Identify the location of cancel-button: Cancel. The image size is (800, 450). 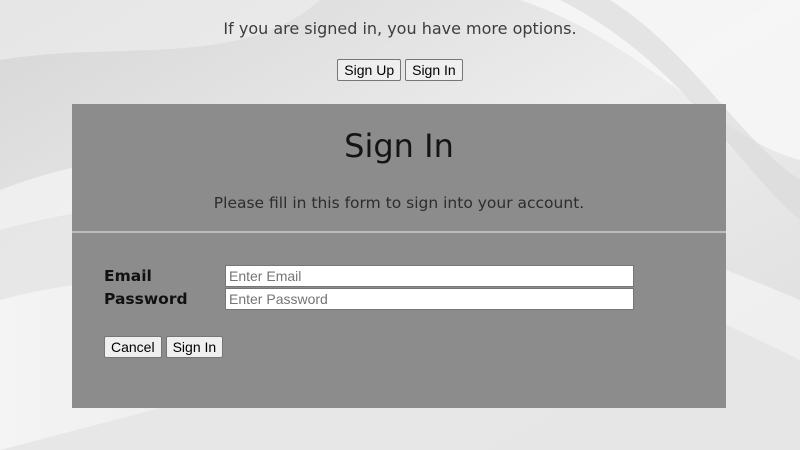
(133, 347).